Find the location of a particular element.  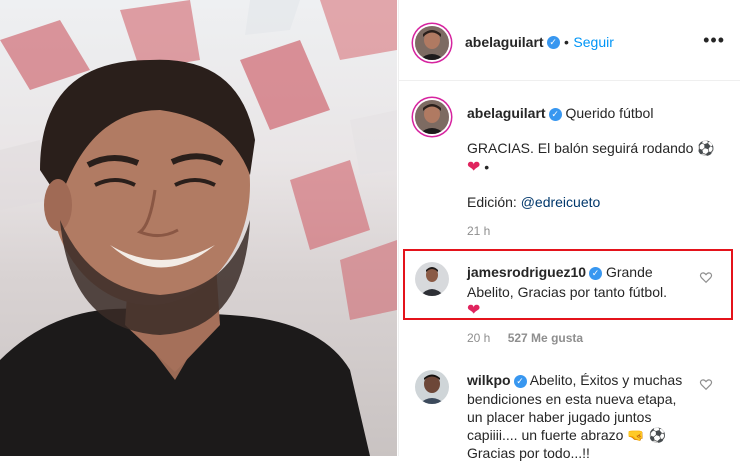

author-avatar is located at coordinates (432, 43).